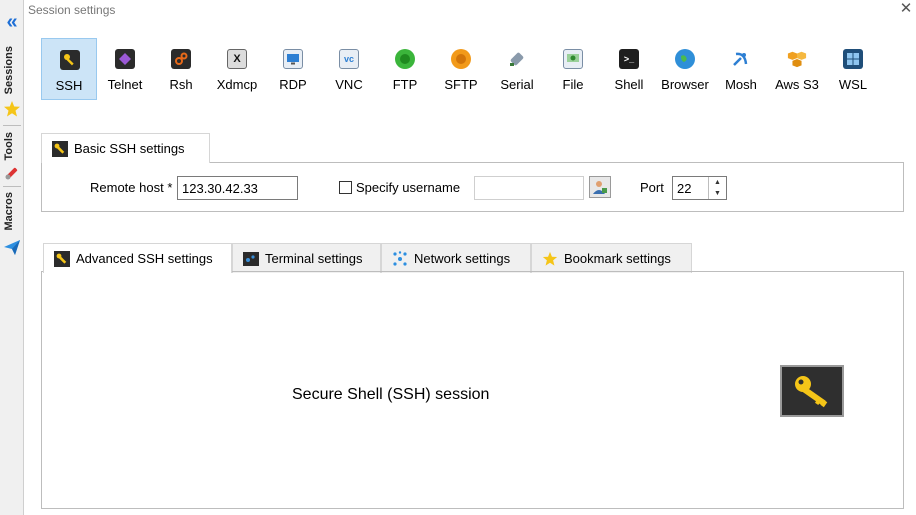  Describe the element at coordinates (293, 59) in the screenshot. I see `rdp-monitor-icon` at that location.